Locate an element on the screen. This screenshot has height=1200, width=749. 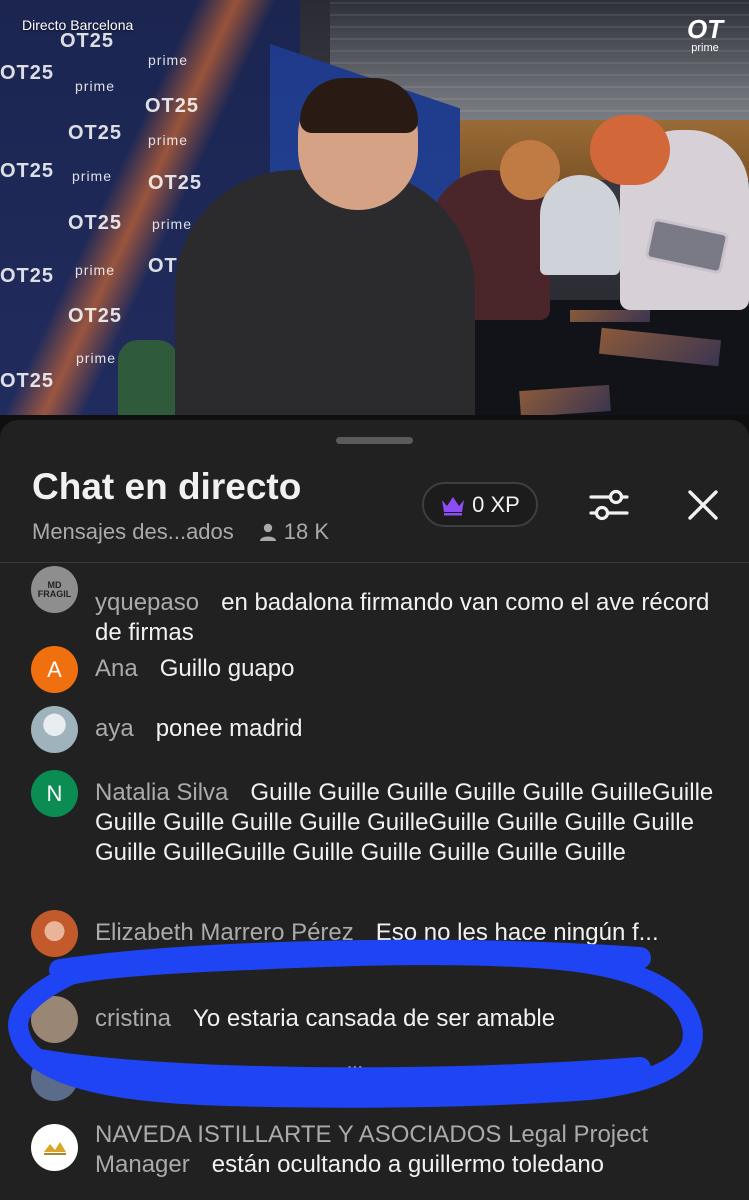
message-author: Natalia Silva is located at coordinates (161, 792).